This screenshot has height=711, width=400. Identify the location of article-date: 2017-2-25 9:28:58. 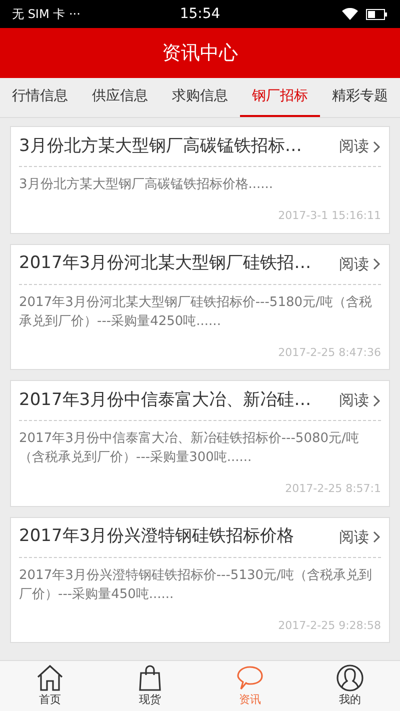
(329, 626).